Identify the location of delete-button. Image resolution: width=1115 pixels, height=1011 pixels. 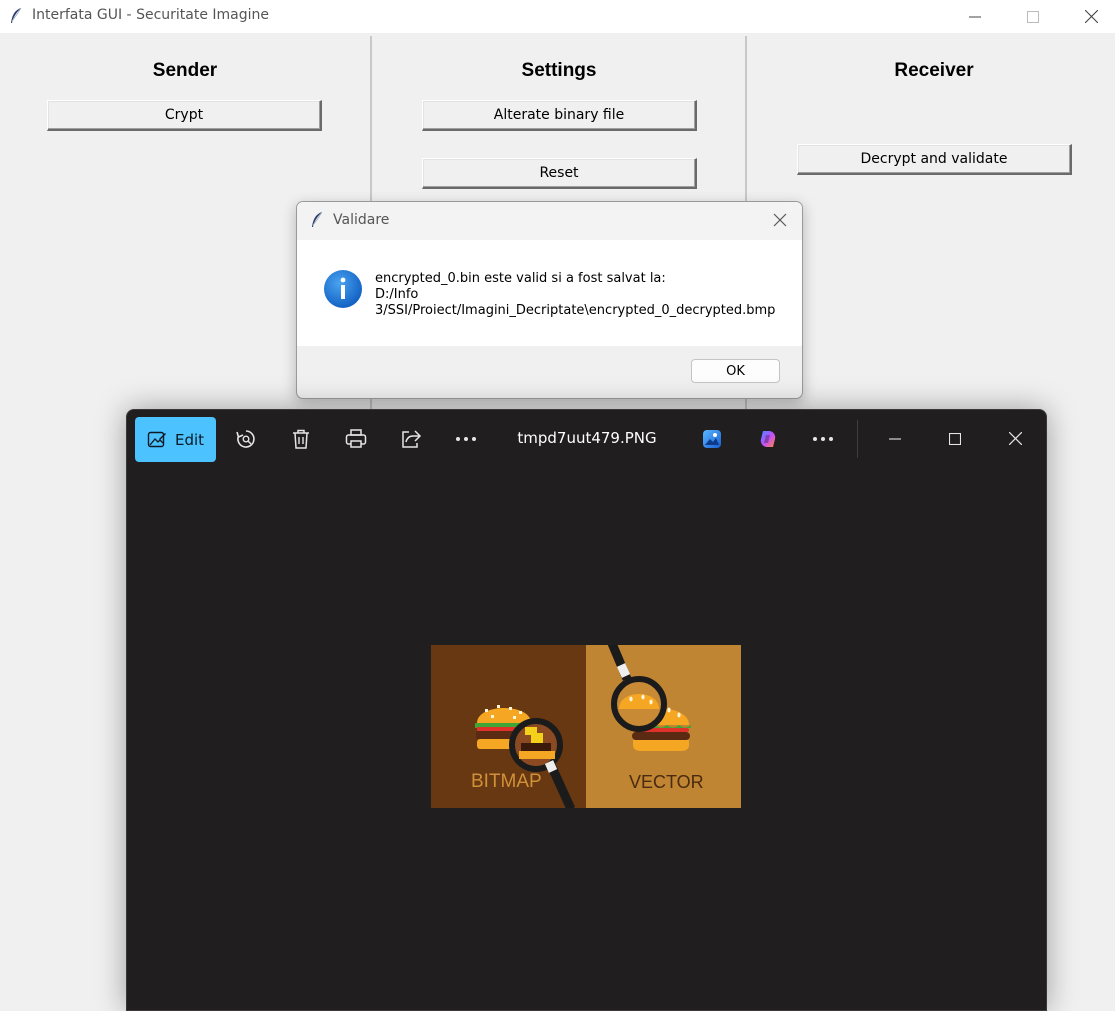
(301, 438).